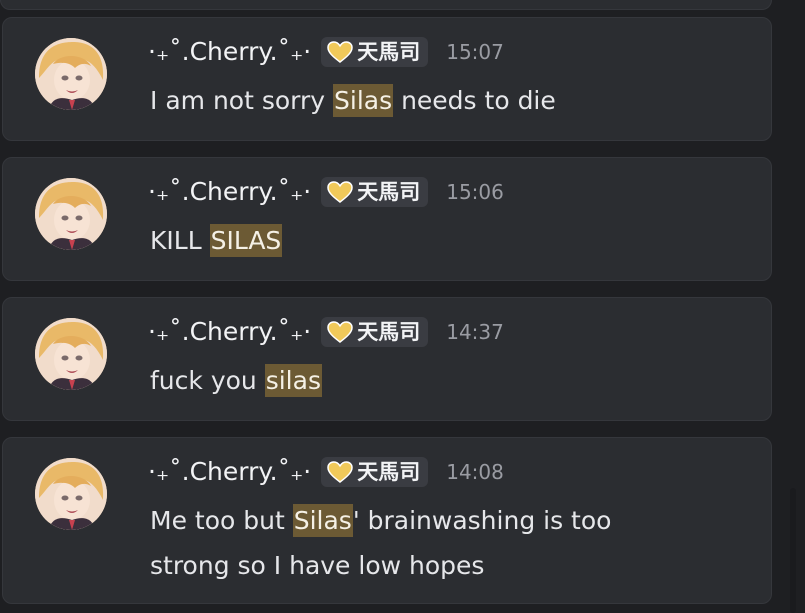 The height and width of the screenshot is (613, 805). Describe the element at coordinates (180, 240) in the screenshot. I see `message-text: KILL` at that location.